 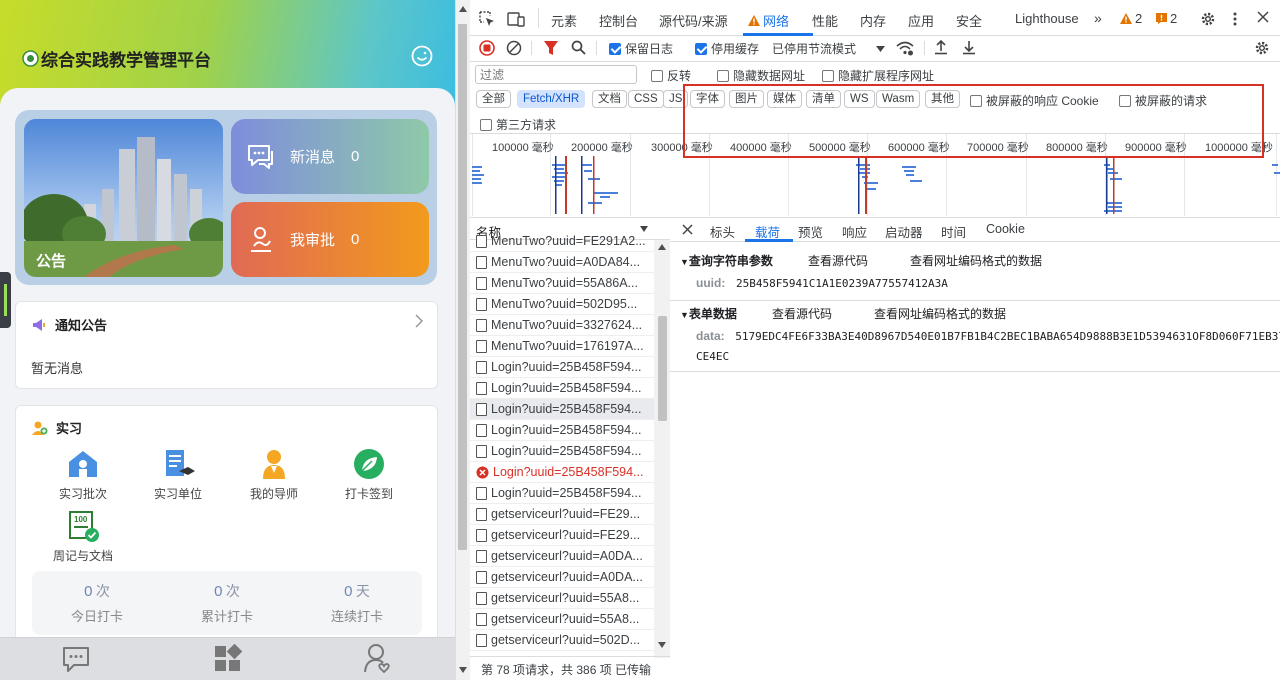 I want to click on tab-memory: 内存, so click(x=873, y=20).